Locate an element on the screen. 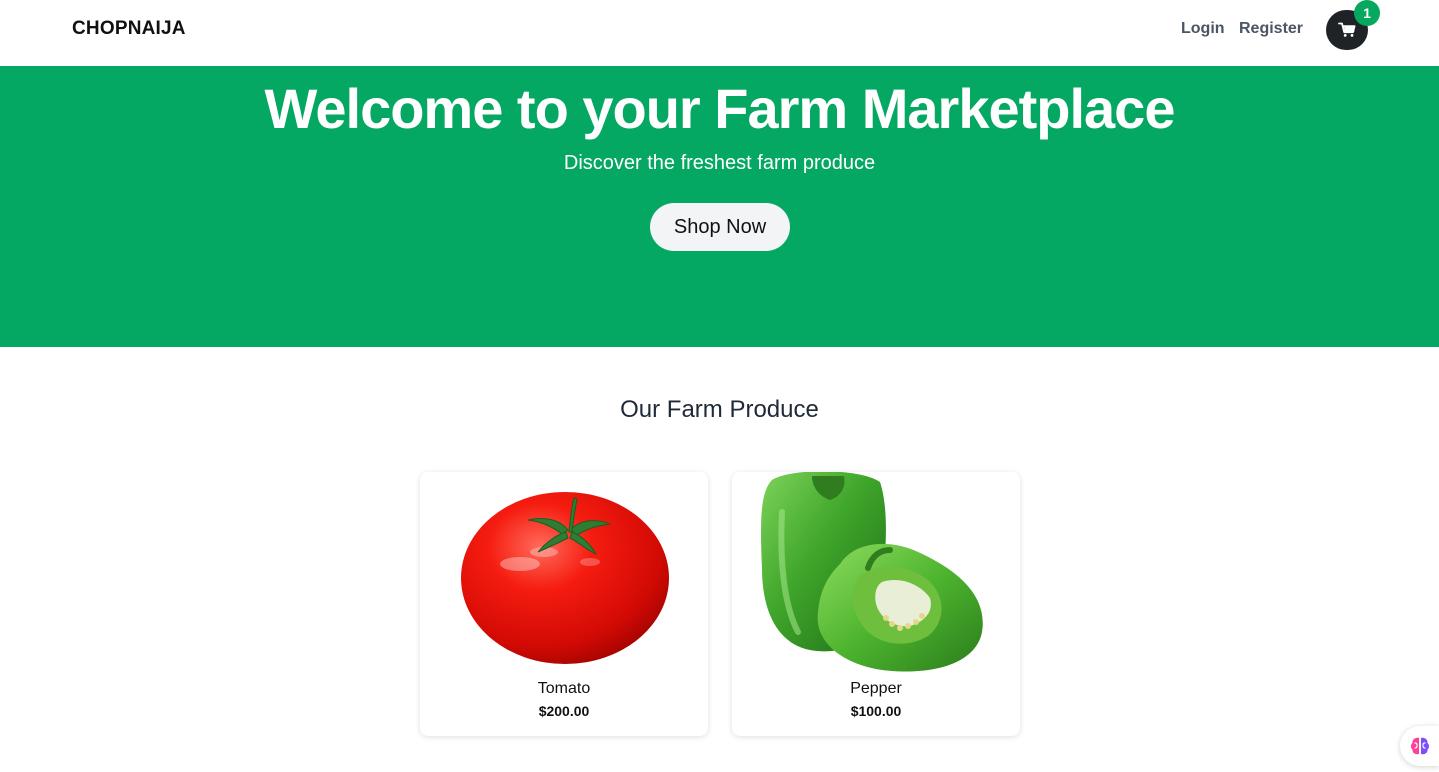 Image resolution: width=1439 pixels, height=772 pixels. product-card-pepper: Pepper $100.00 is located at coordinates (876, 604).